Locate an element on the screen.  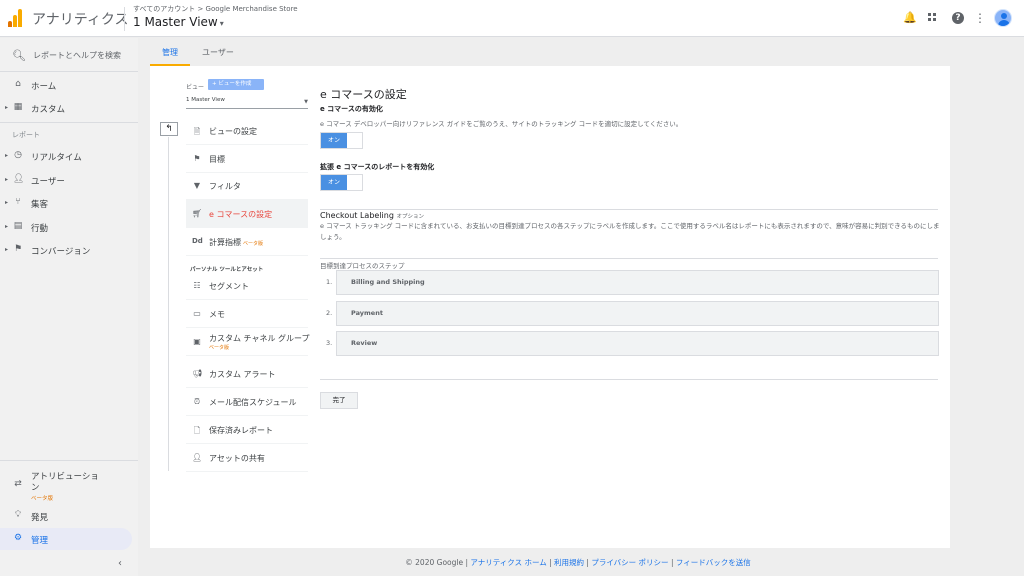
view-dropdown: 1 Master View ▼ is located at coordinates (247, 103).